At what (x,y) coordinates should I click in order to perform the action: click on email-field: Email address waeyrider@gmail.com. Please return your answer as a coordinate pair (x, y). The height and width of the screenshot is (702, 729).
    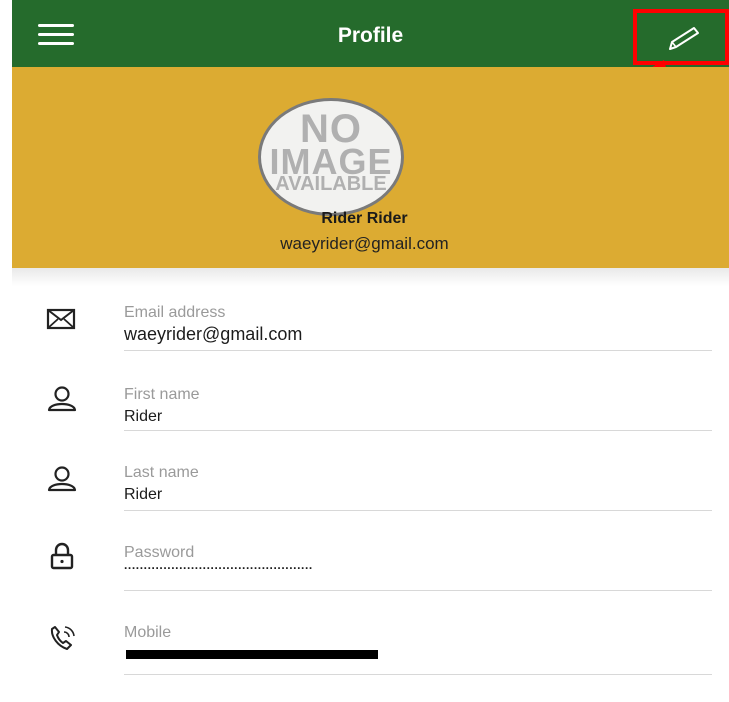
    Looking at the image, I should click on (364, 338).